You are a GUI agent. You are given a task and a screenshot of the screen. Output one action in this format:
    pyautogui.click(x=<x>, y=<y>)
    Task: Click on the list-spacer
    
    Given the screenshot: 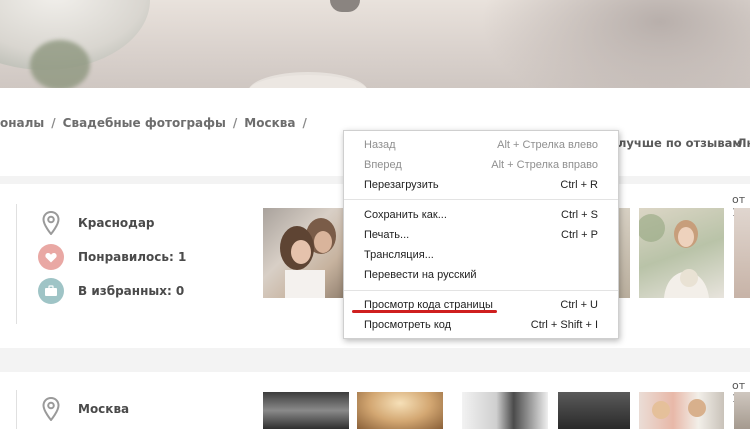 What is the action you would take?
    pyautogui.click(x=375, y=360)
    